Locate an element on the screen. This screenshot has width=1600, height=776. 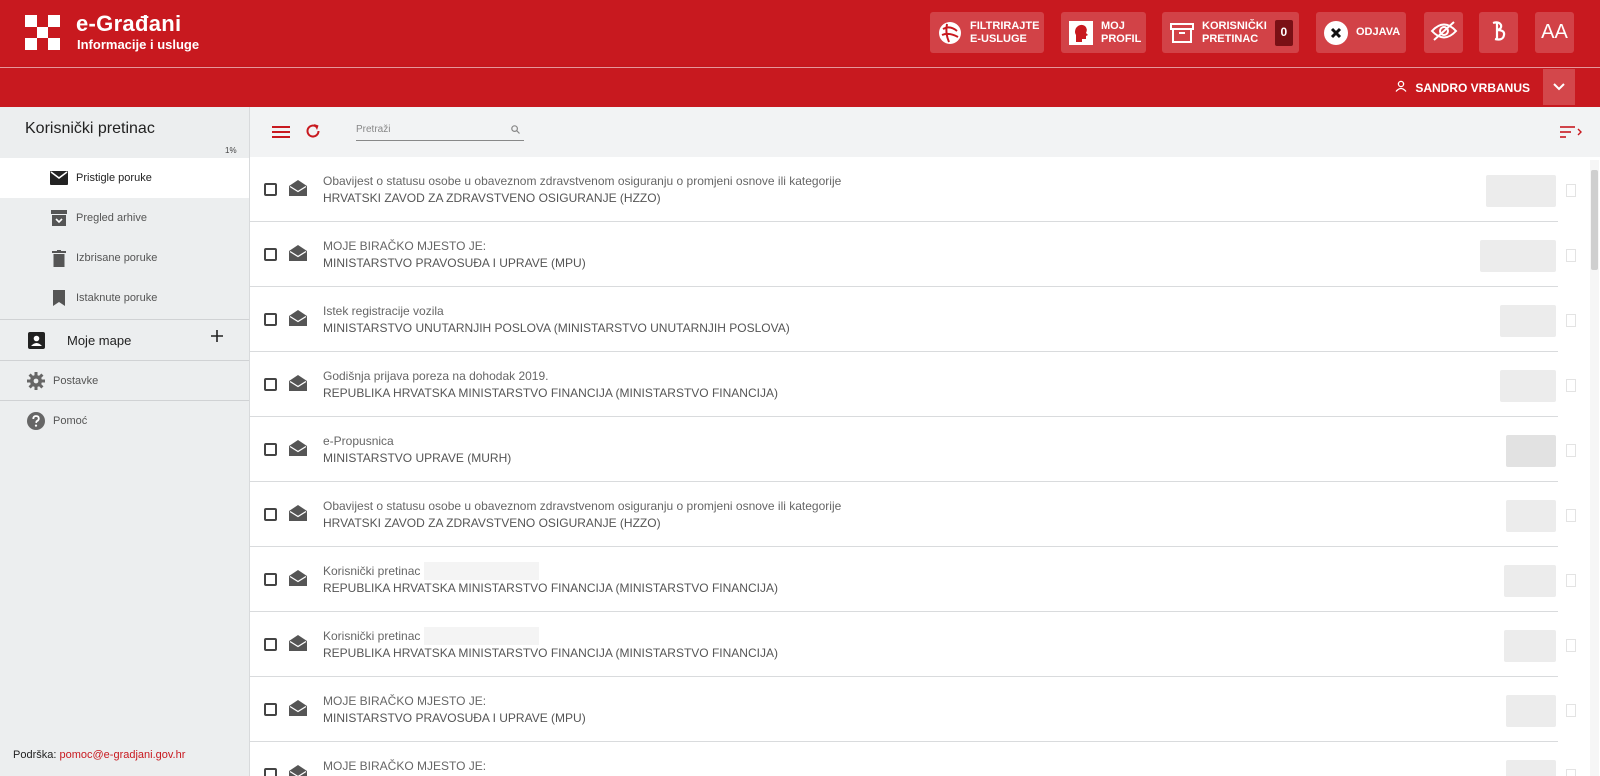
menu-hamburger-icon is located at coordinates (281, 134).